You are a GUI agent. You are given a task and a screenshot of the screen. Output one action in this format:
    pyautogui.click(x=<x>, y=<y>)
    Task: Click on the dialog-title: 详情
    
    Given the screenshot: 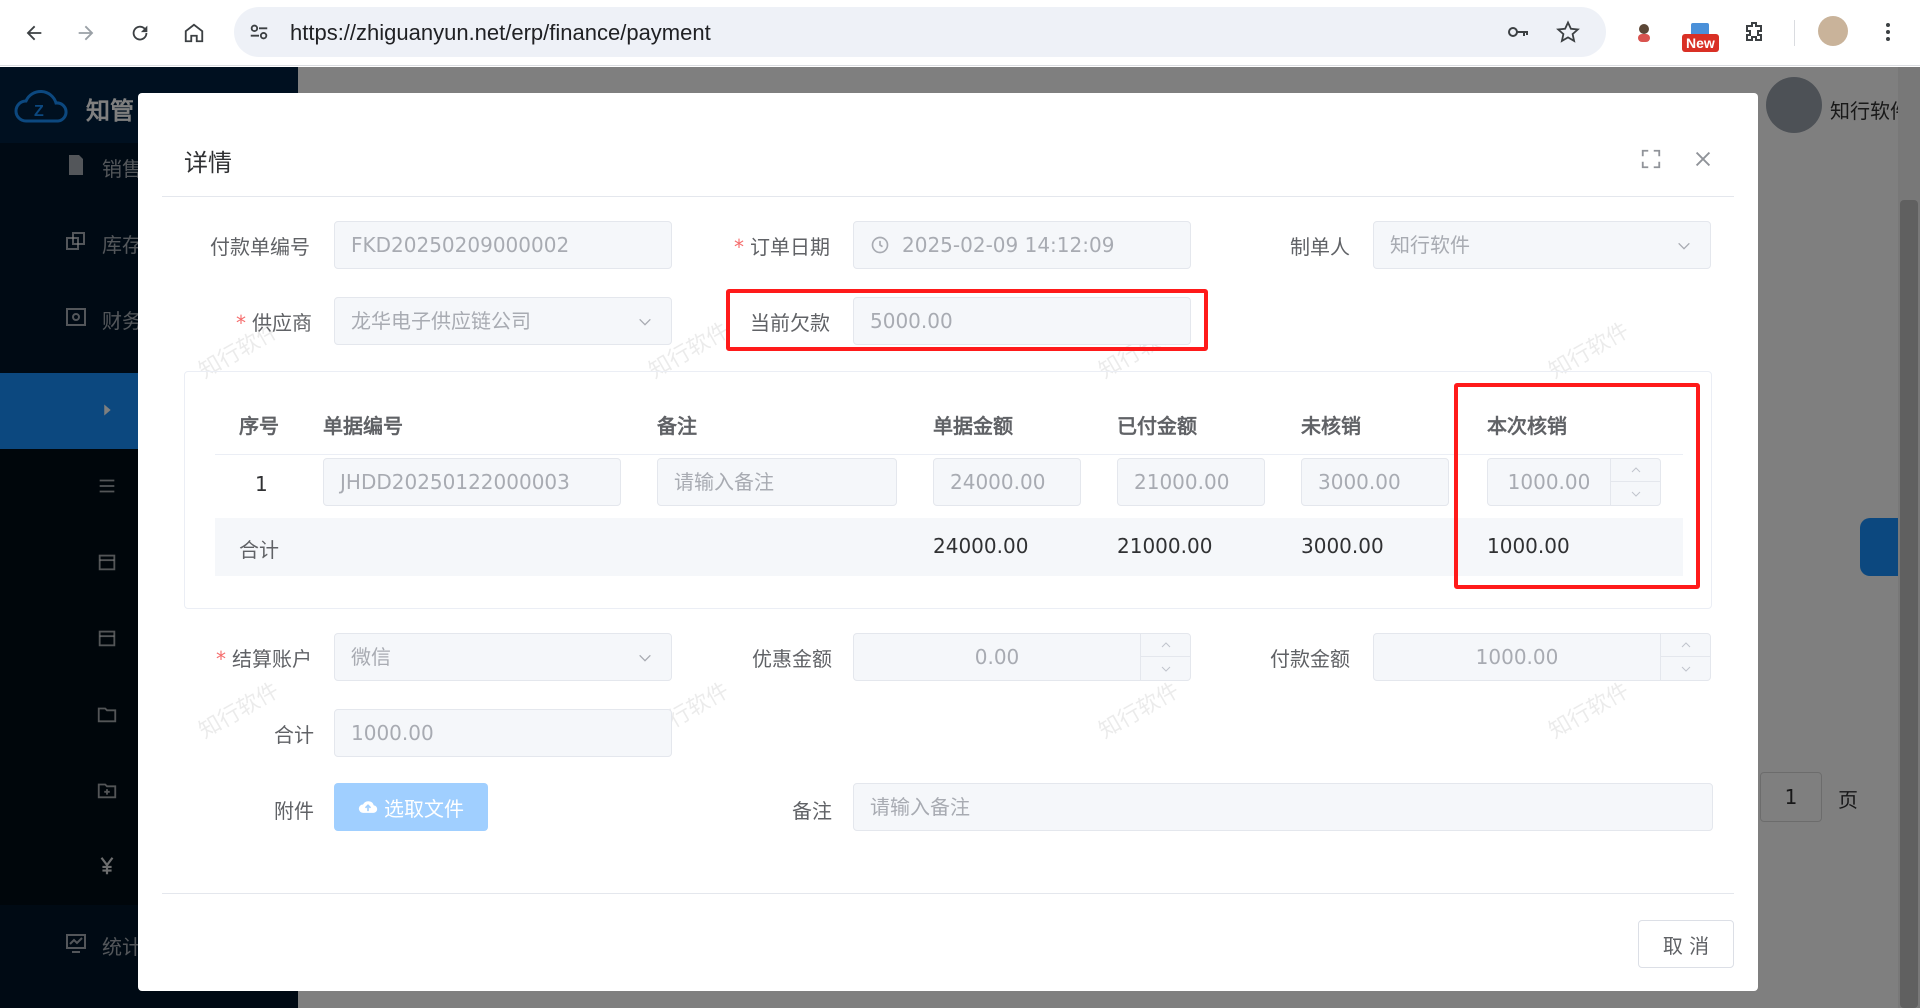 What is the action you would take?
    pyautogui.click(x=208, y=163)
    